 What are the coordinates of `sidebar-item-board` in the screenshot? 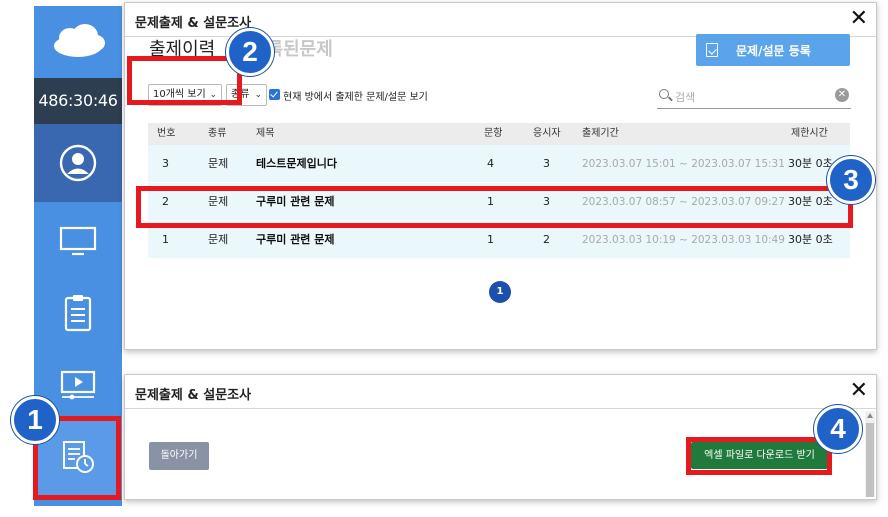 It's located at (78, 313).